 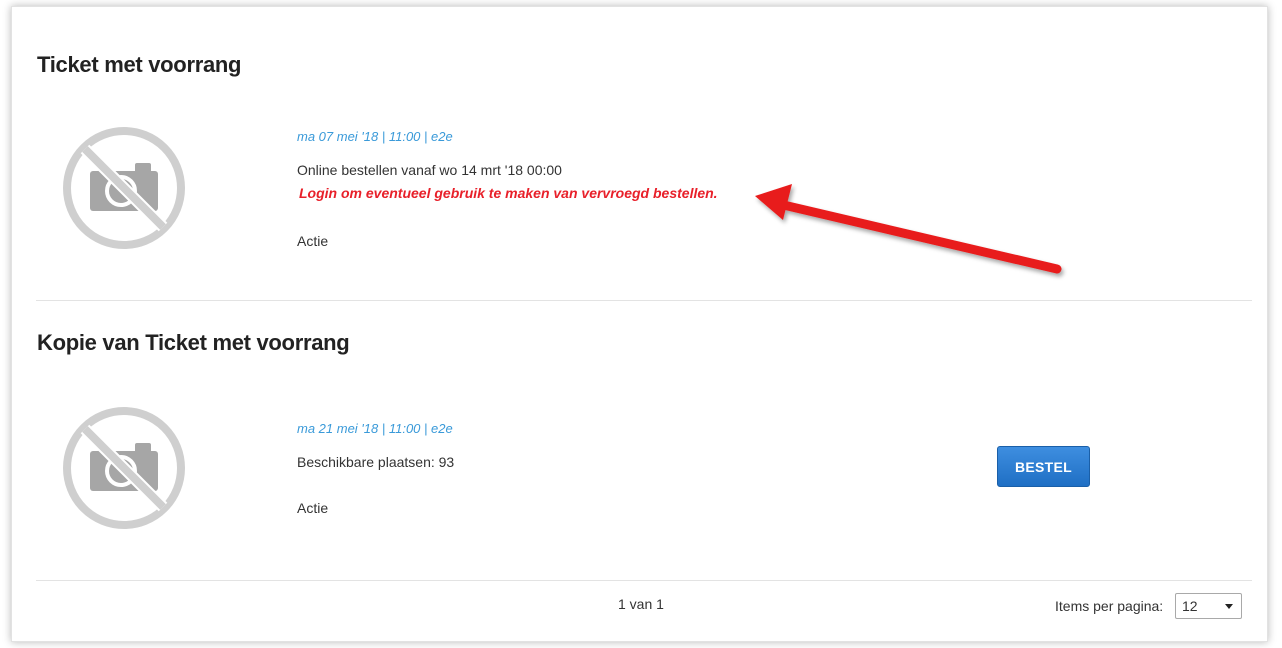 What do you see at coordinates (1043, 466) in the screenshot?
I see `order-button: BESTEL` at bounding box center [1043, 466].